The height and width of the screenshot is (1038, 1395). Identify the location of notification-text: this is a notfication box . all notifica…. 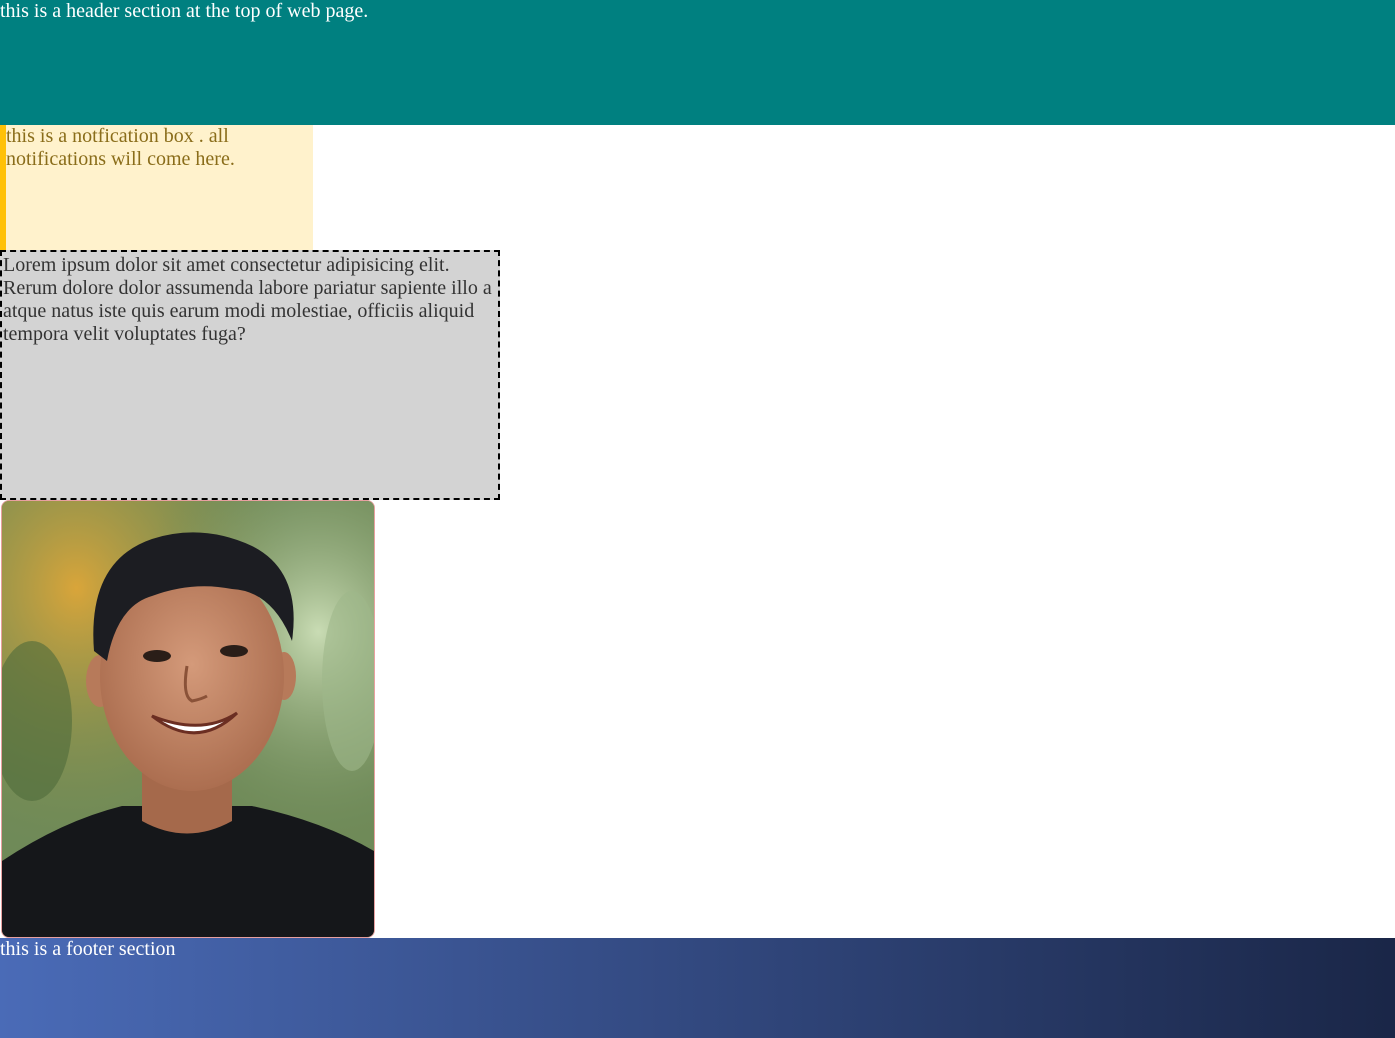
(120, 147).